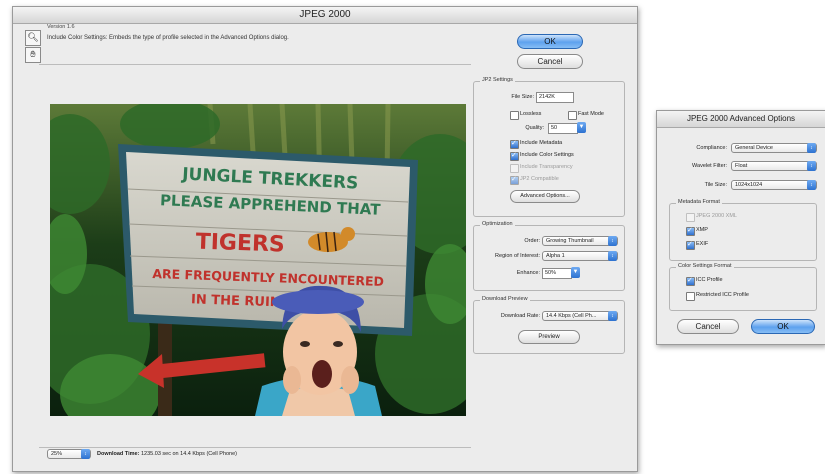  I want to click on file-size-unit: K, so click(553, 97).